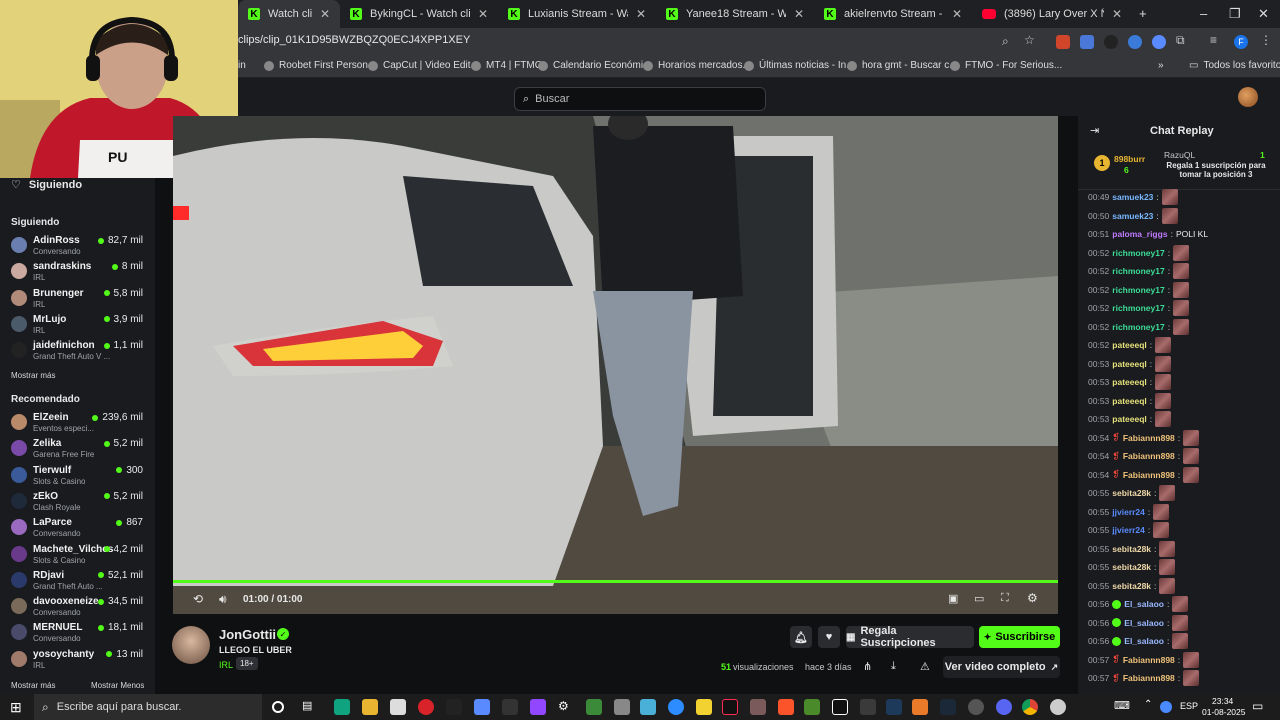  What do you see at coordinates (46, 185) in the screenshot?
I see `following-nav: ♡ Siguiendo` at bounding box center [46, 185].